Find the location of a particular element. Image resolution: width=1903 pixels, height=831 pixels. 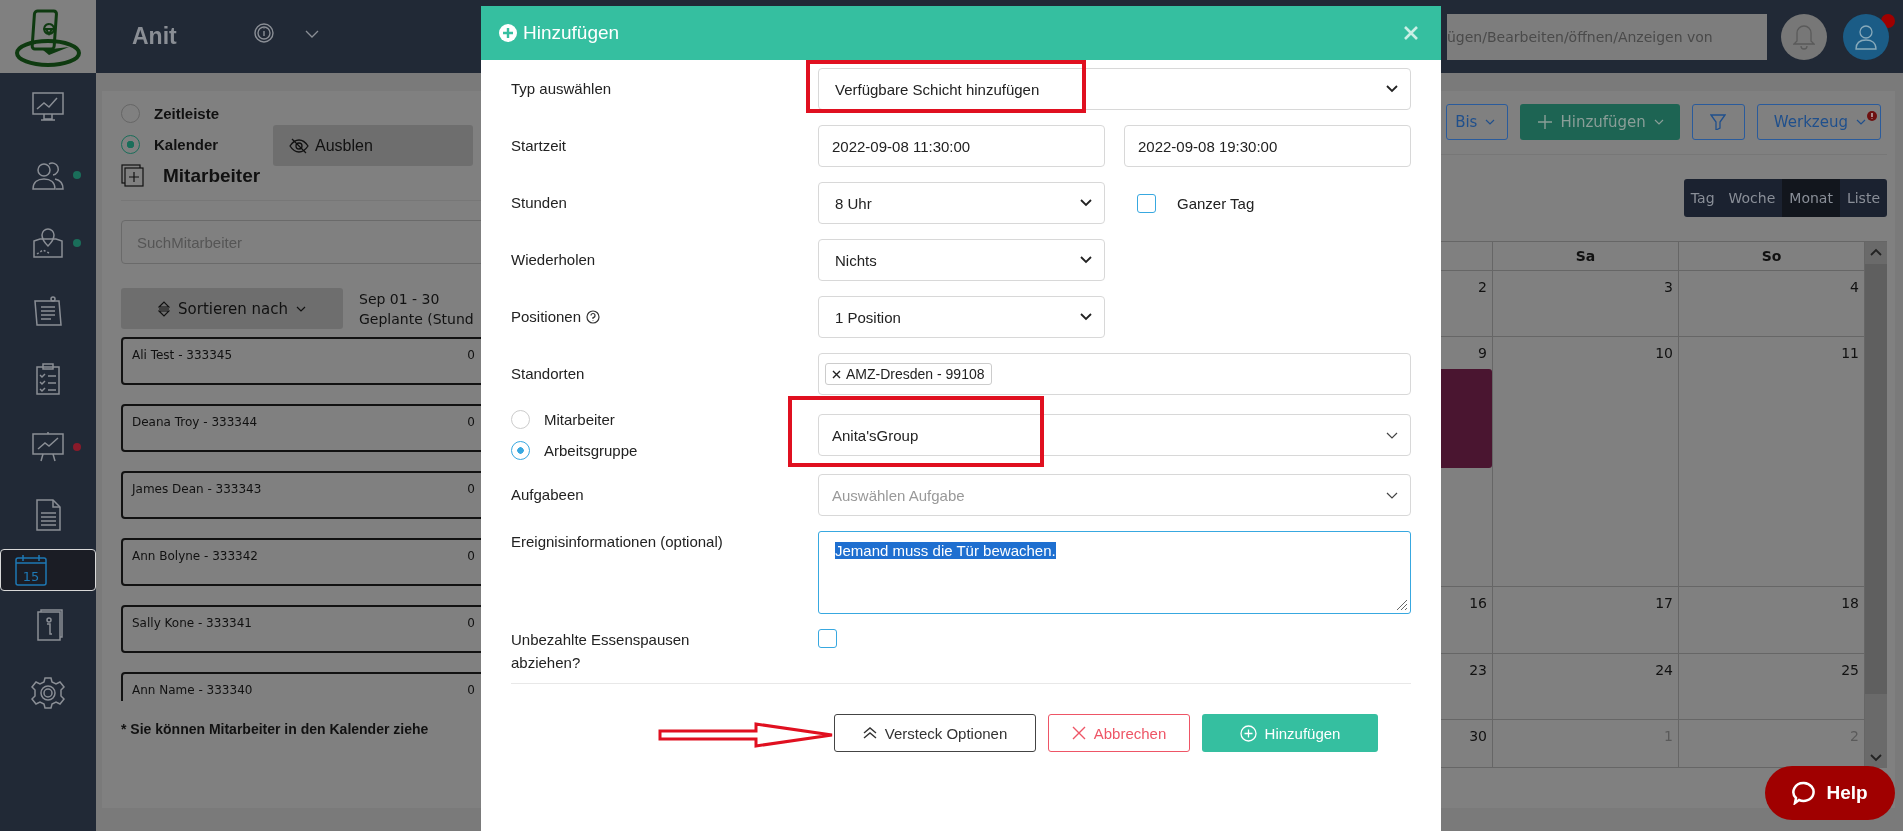

day-number: 25 is located at coordinates (1850, 669).